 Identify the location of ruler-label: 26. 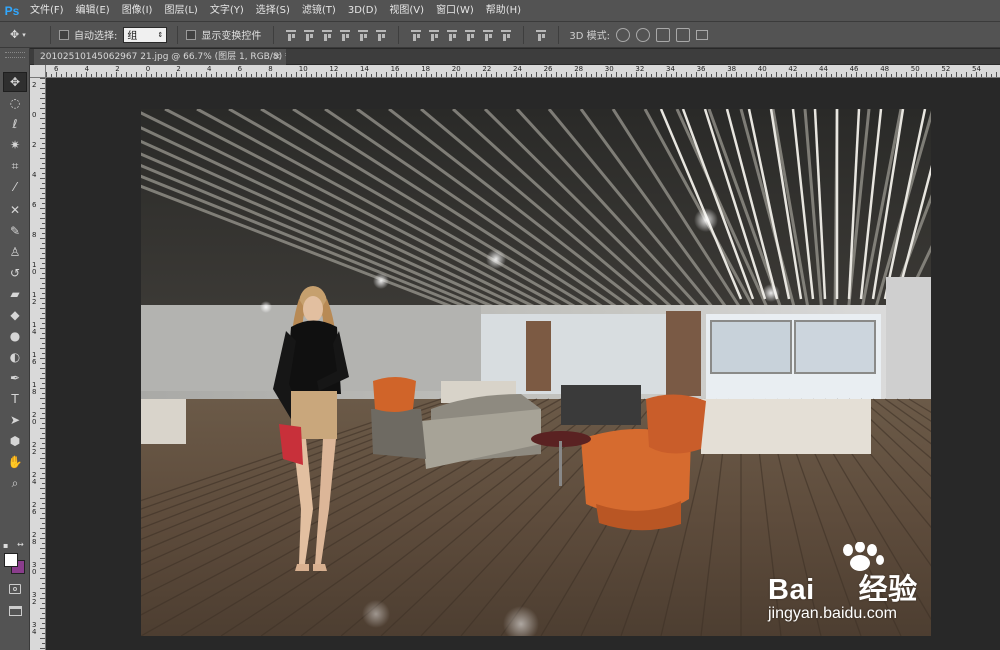
(548, 69).